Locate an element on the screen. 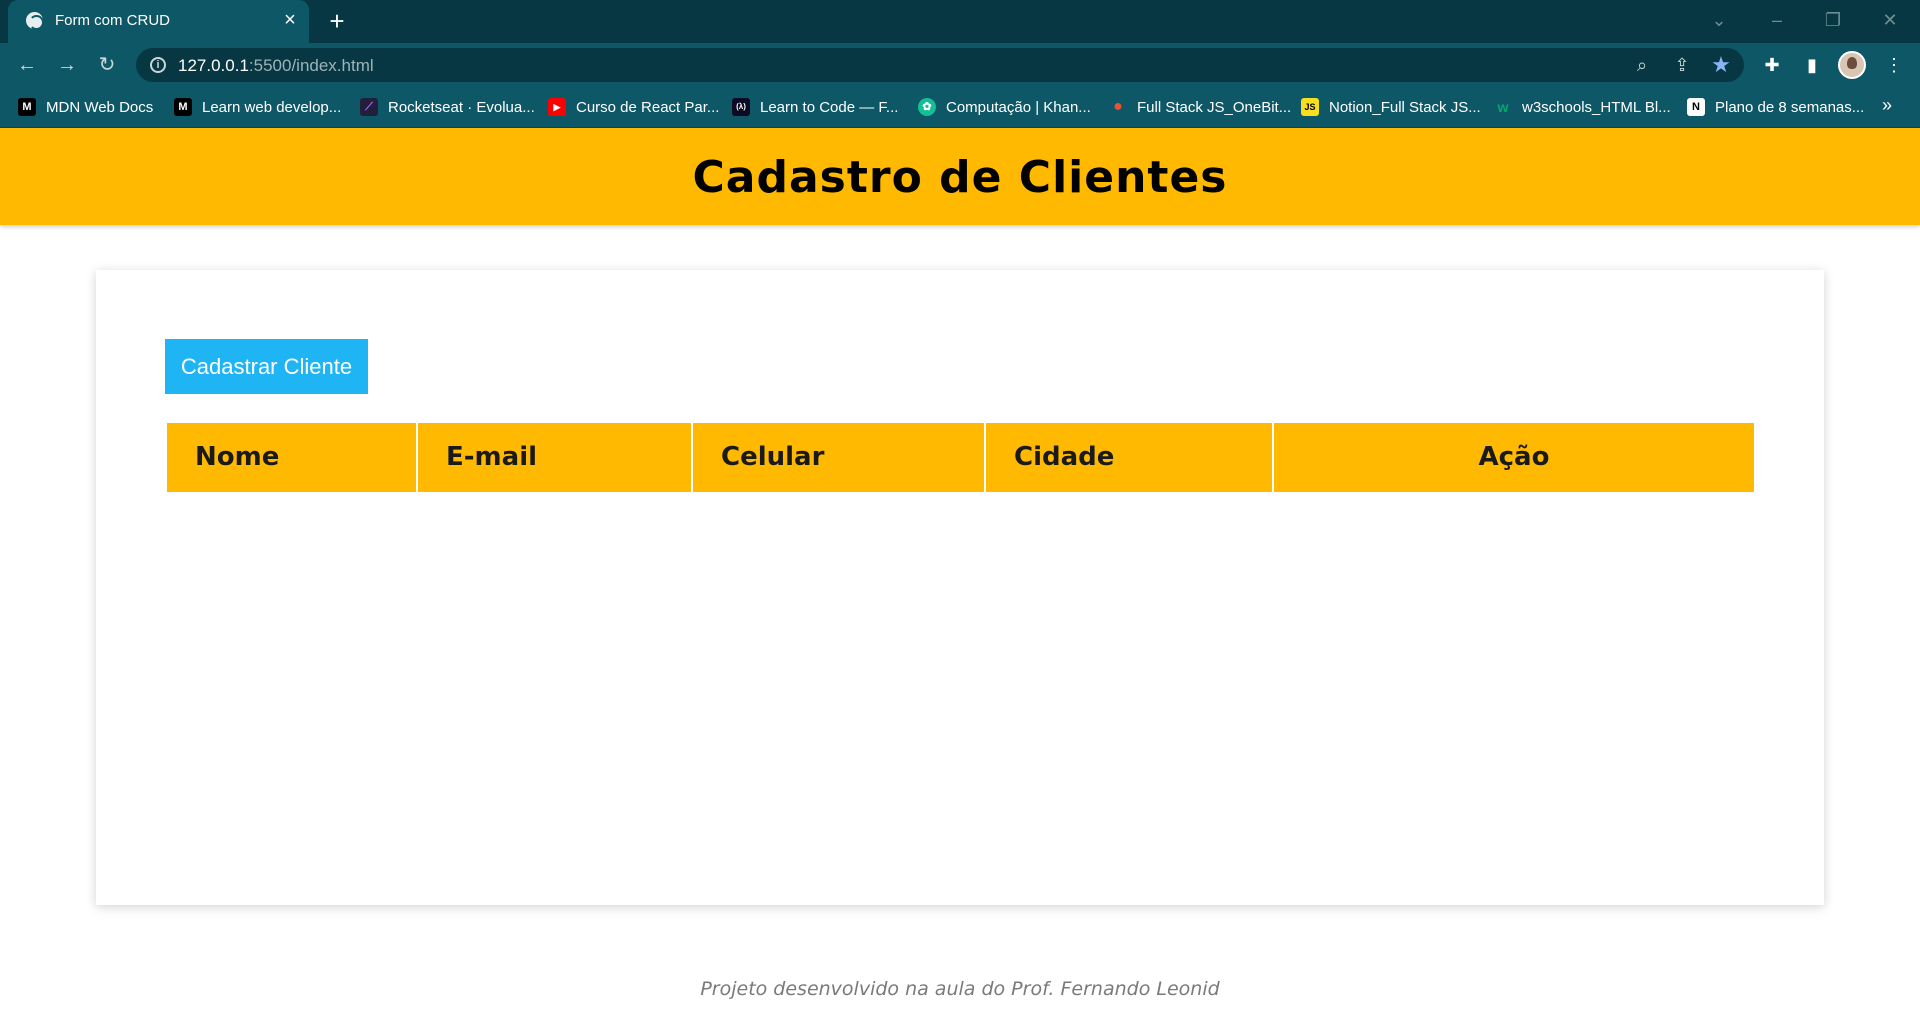 The image size is (1920, 1030). page-title: Cadastro de Clientes is located at coordinates (960, 177).